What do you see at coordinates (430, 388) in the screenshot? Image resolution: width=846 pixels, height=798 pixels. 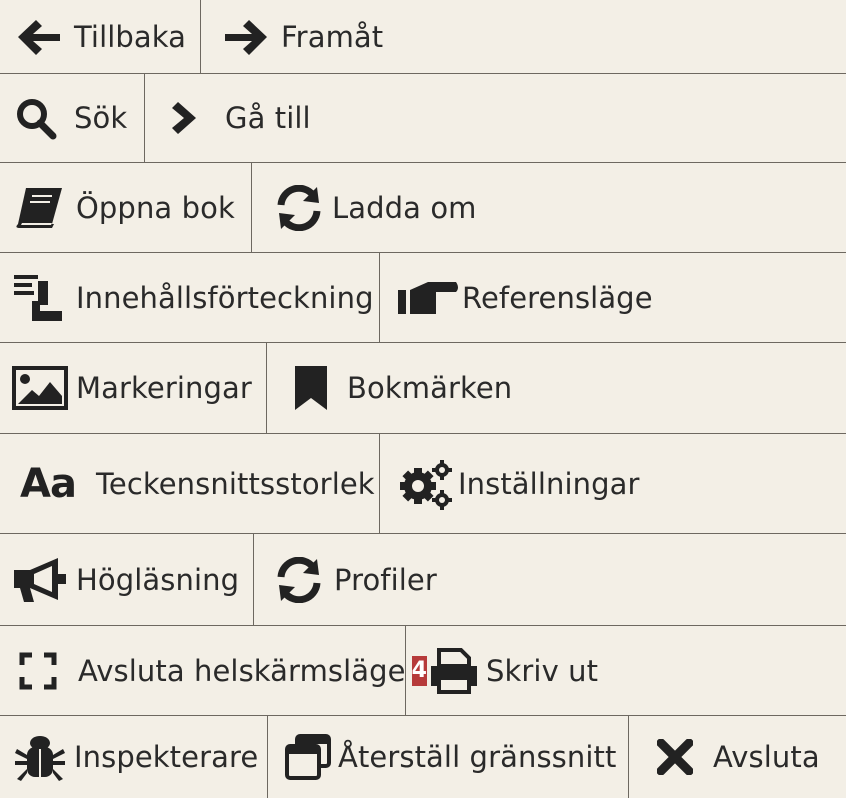 I see `bookmarks-label: Bokmärken` at bounding box center [430, 388].